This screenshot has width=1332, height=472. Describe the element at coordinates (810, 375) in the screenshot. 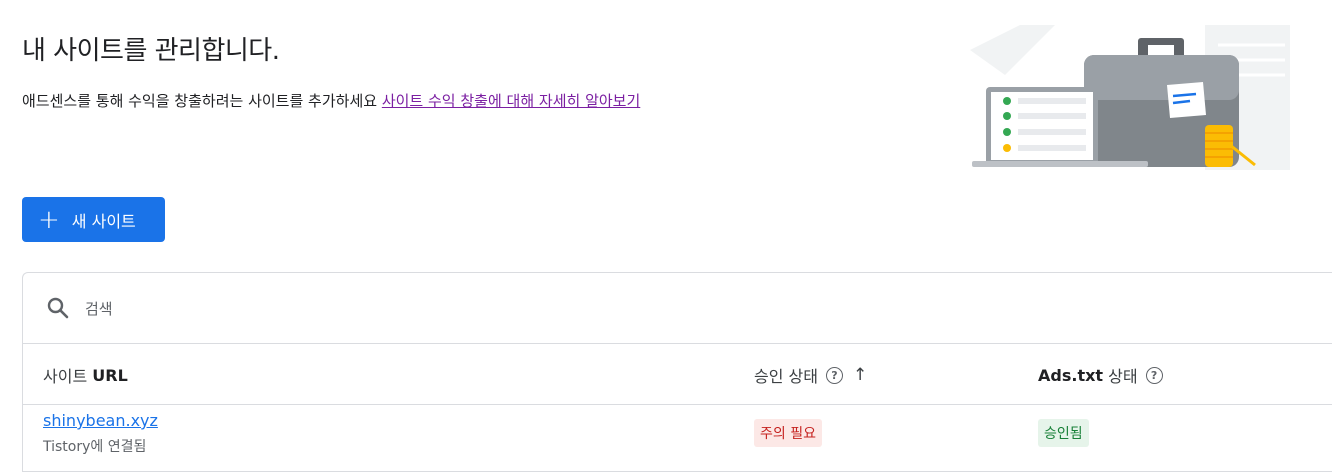

I see `column-header-approval-status: 승인 상태 ? ↑` at that location.